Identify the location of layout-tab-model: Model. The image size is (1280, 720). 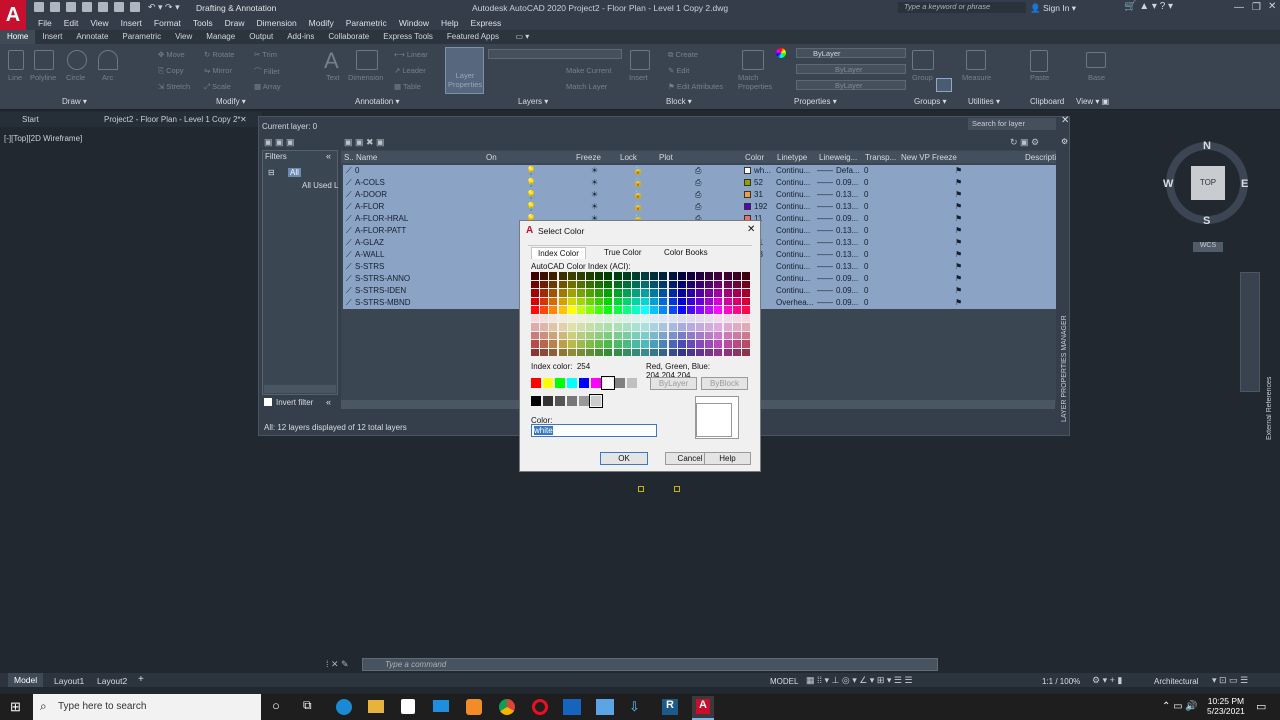
(26, 680).